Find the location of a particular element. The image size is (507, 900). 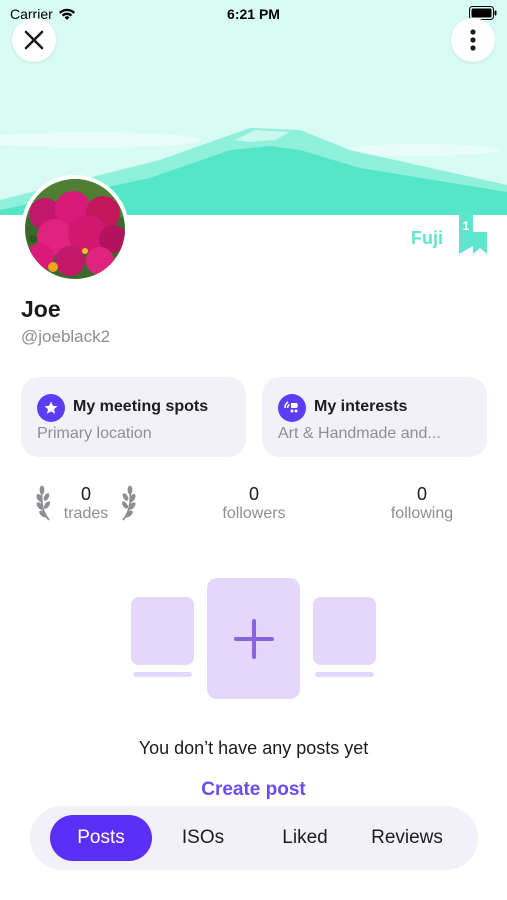

following-count: 0 is located at coordinates (421, 494).